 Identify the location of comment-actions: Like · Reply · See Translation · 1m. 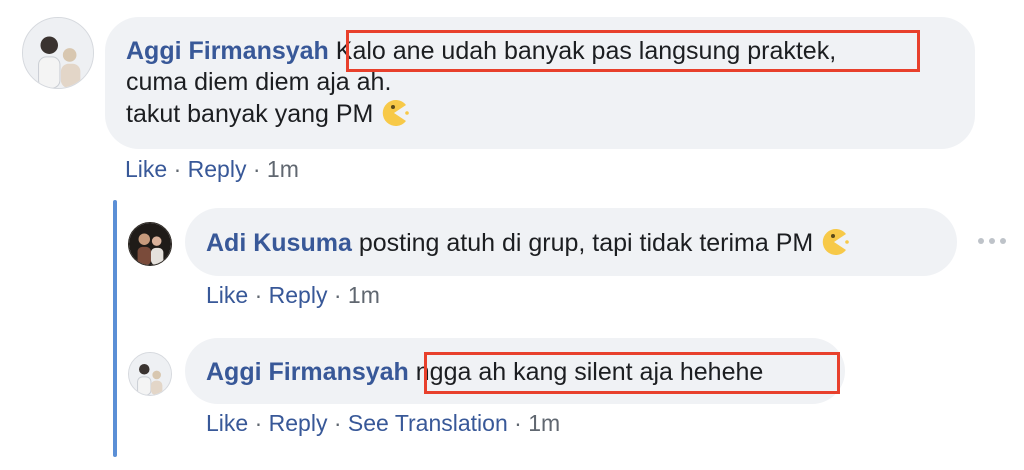
(383, 423).